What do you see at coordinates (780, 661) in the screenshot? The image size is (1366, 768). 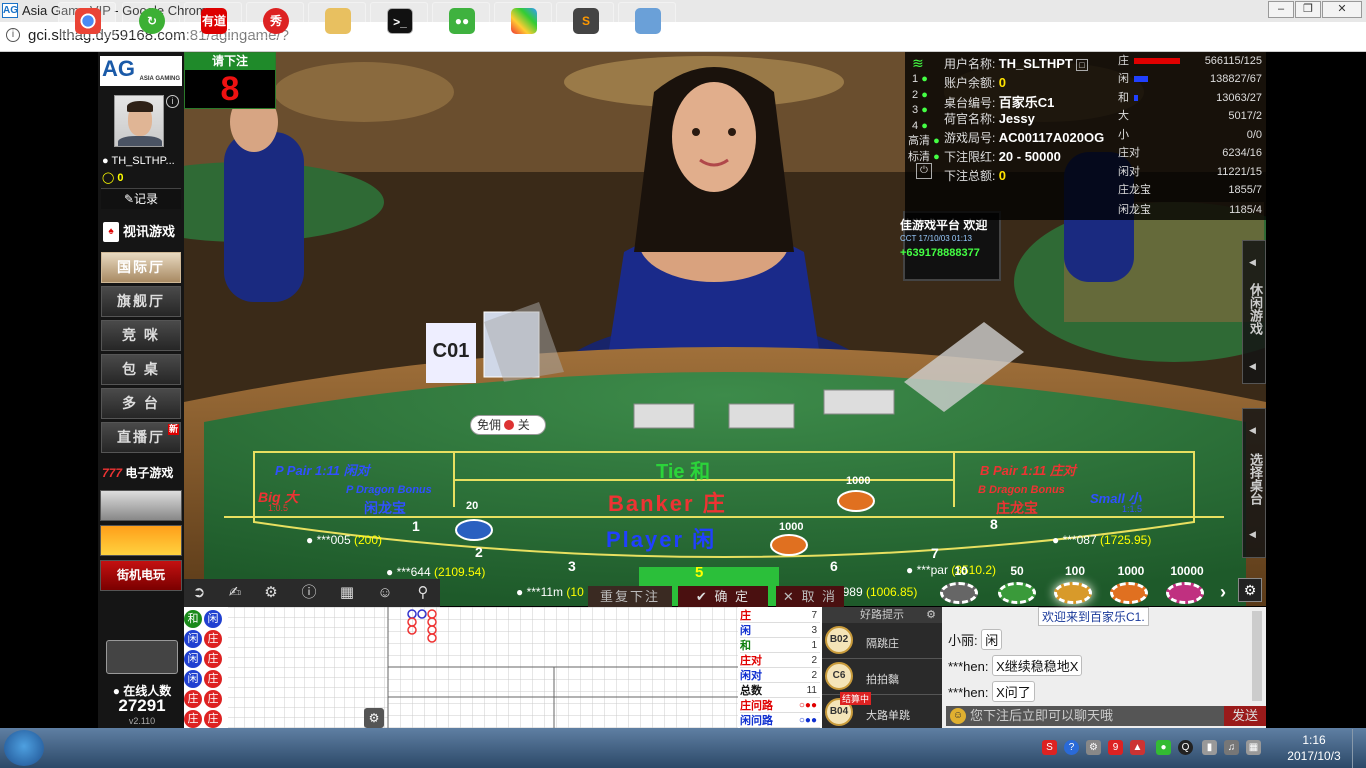 I see `stat-row: 庄对 2` at bounding box center [780, 661].